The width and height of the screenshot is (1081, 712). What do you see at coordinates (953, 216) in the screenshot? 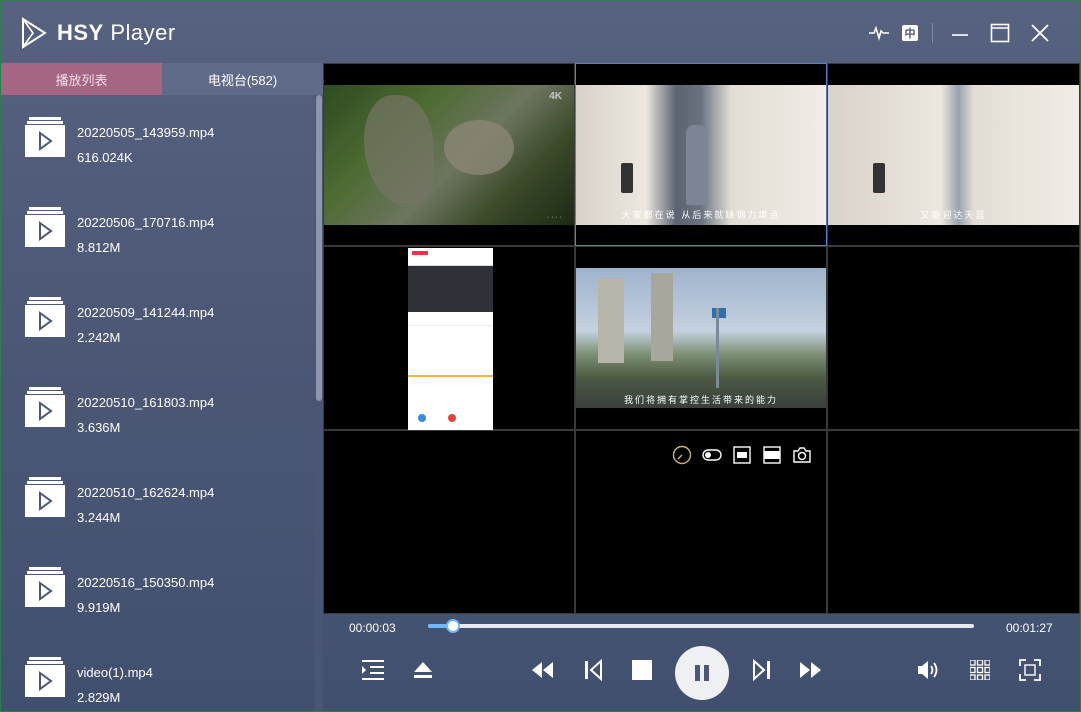
I see `video-subtitle: 又能迎达天涯` at bounding box center [953, 216].